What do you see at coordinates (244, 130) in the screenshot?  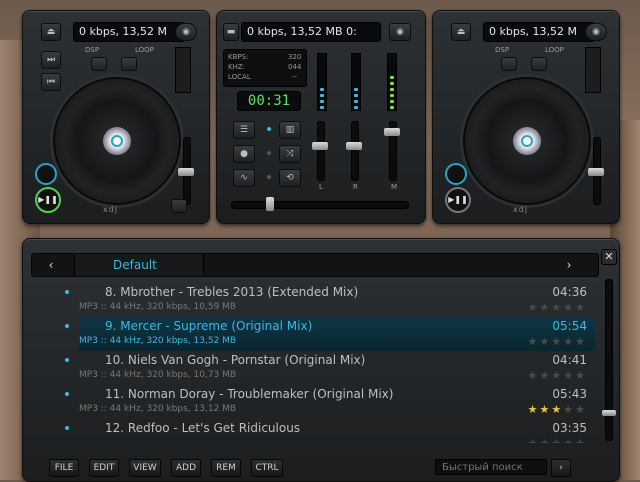 I see `playlist-button: ☰` at bounding box center [244, 130].